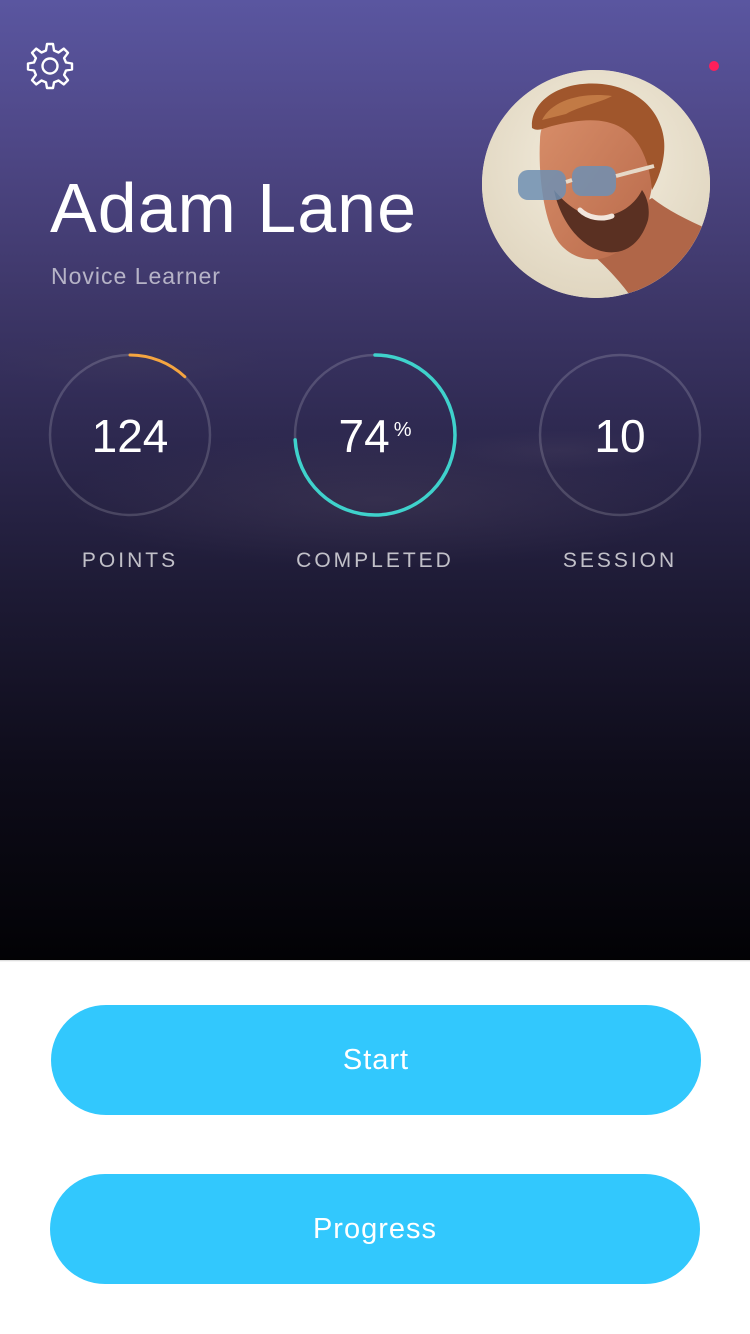  Describe the element at coordinates (234, 208) in the screenshot. I see `user-name: Adam Lane` at that location.